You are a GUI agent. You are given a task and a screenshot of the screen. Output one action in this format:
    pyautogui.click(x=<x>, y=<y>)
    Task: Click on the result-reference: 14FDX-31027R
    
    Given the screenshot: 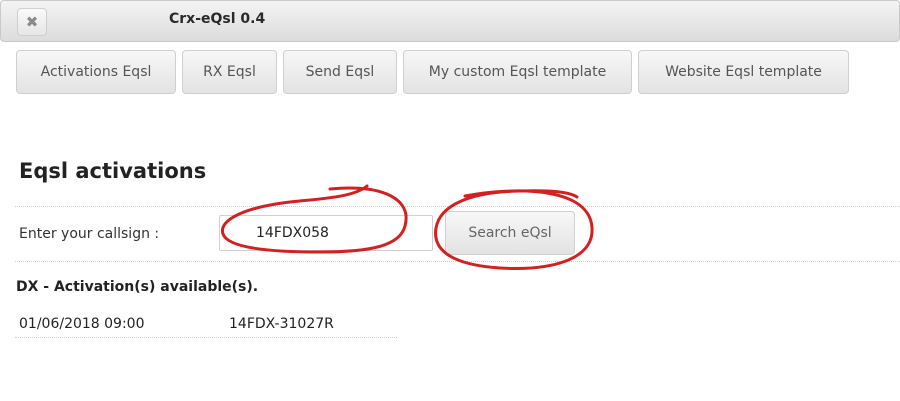 What is the action you would take?
    pyautogui.click(x=281, y=324)
    